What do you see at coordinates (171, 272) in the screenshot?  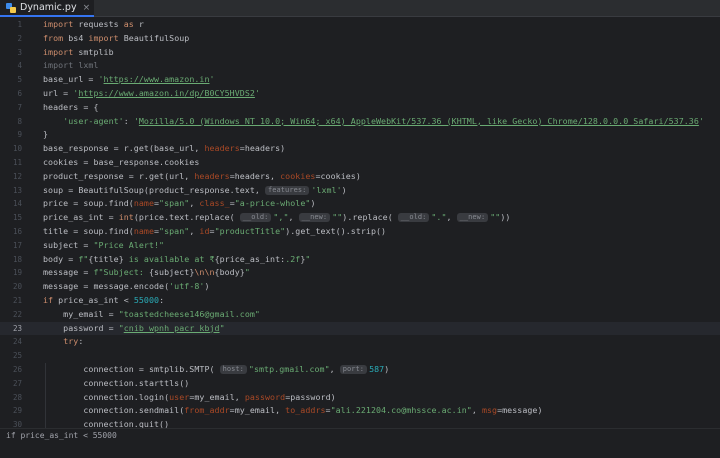 I see `code-token: {subject}` at bounding box center [171, 272].